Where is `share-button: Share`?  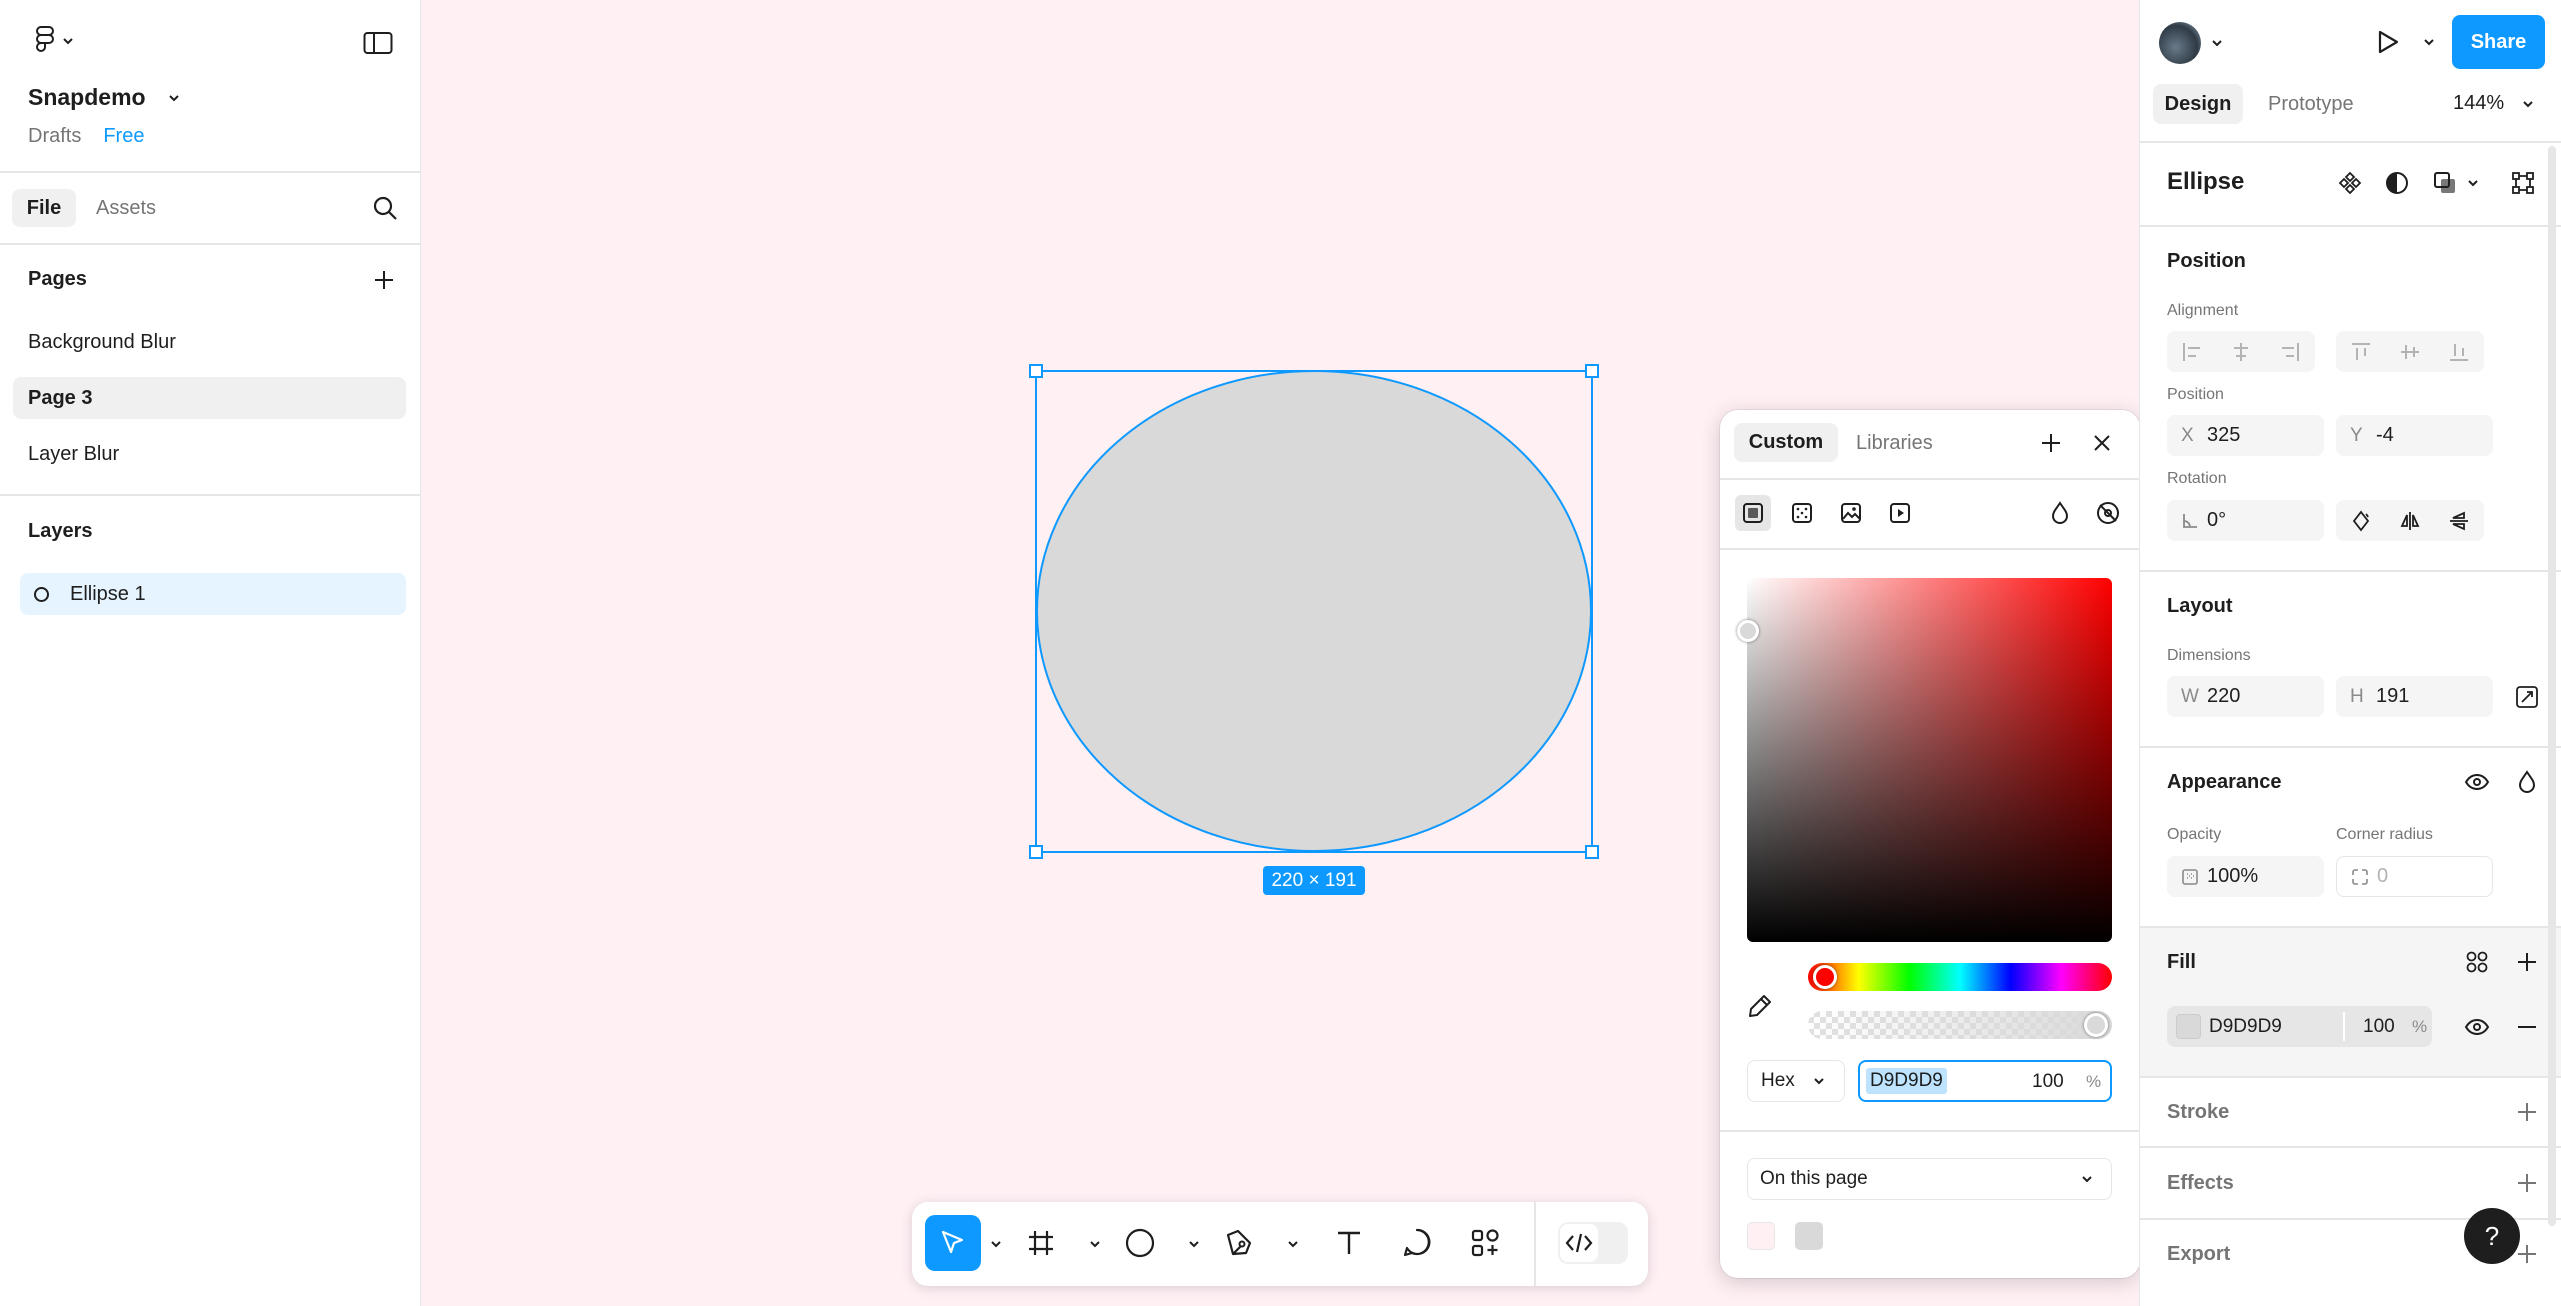 share-button: Share is located at coordinates (2498, 42).